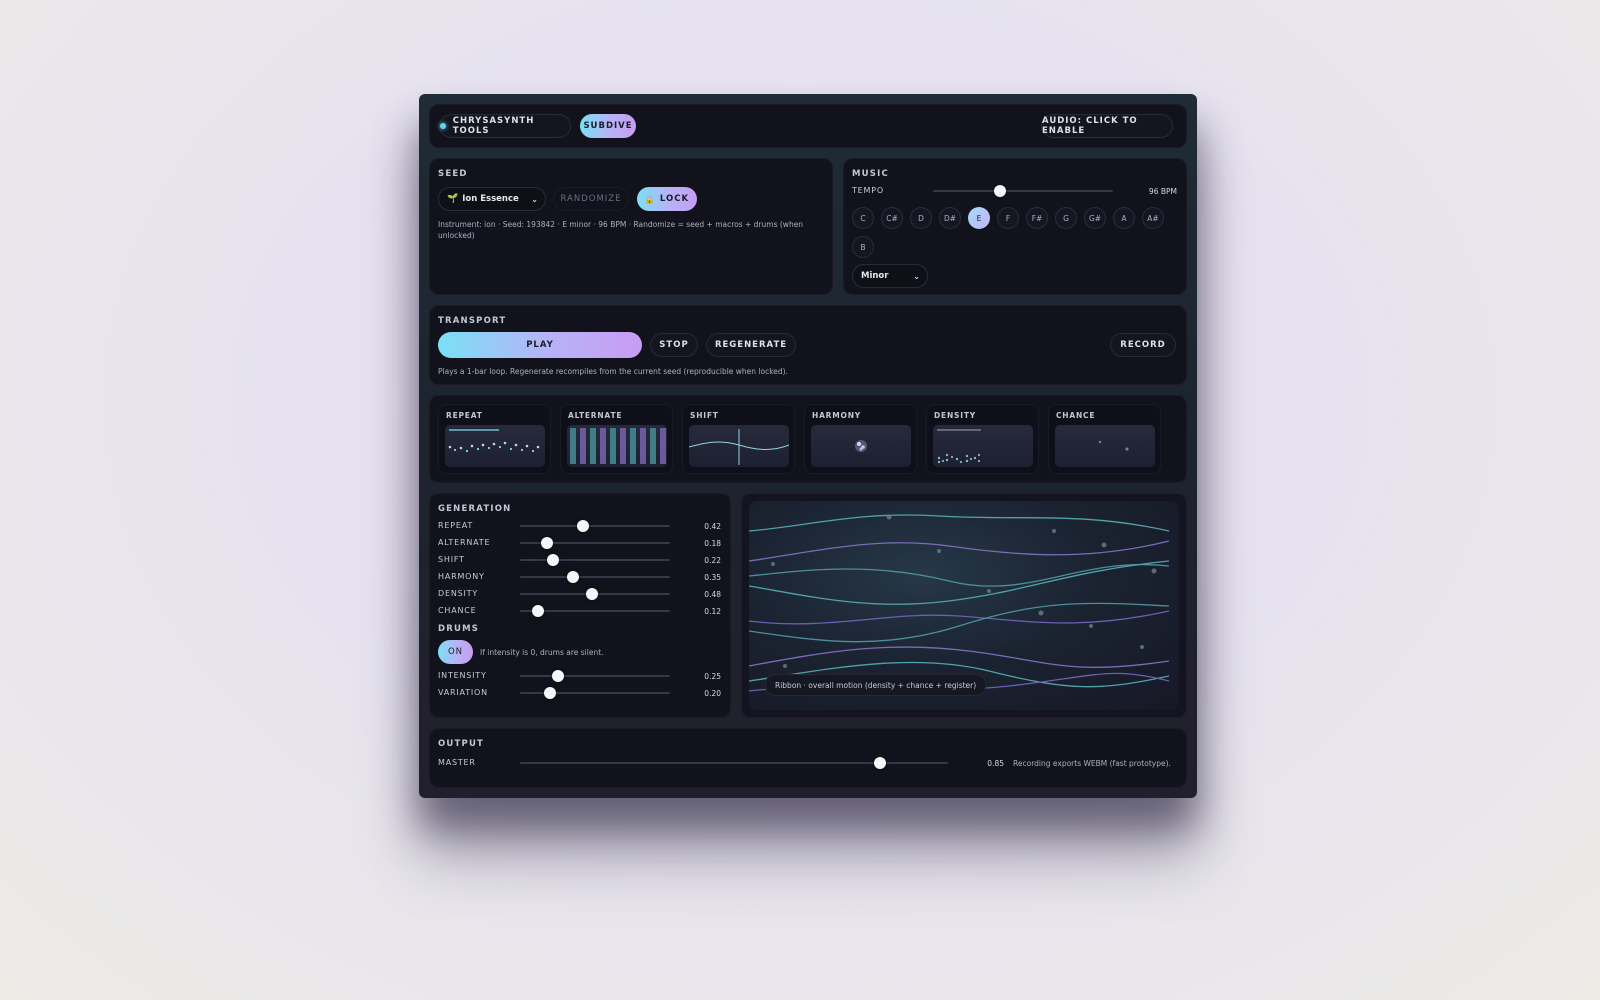 The width and height of the screenshot is (1600, 1000). What do you see at coordinates (1105, 446) in the screenshot?
I see `chance-visual` at bounding box center [1105, 446].